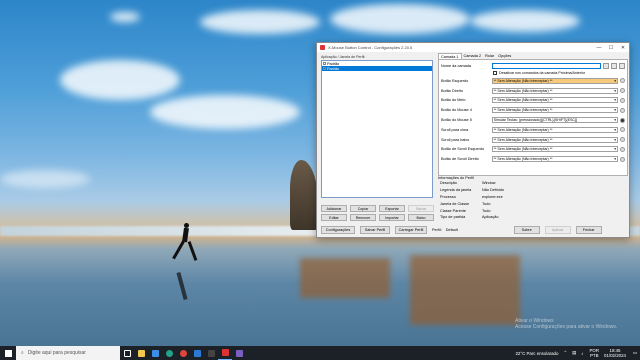 This screenshot has height=360, width=640. What do you see at coordinates (565, 353) in the screenshot?
I see `chevron-up-icon: ⌃` at bounding box center [565, 353].